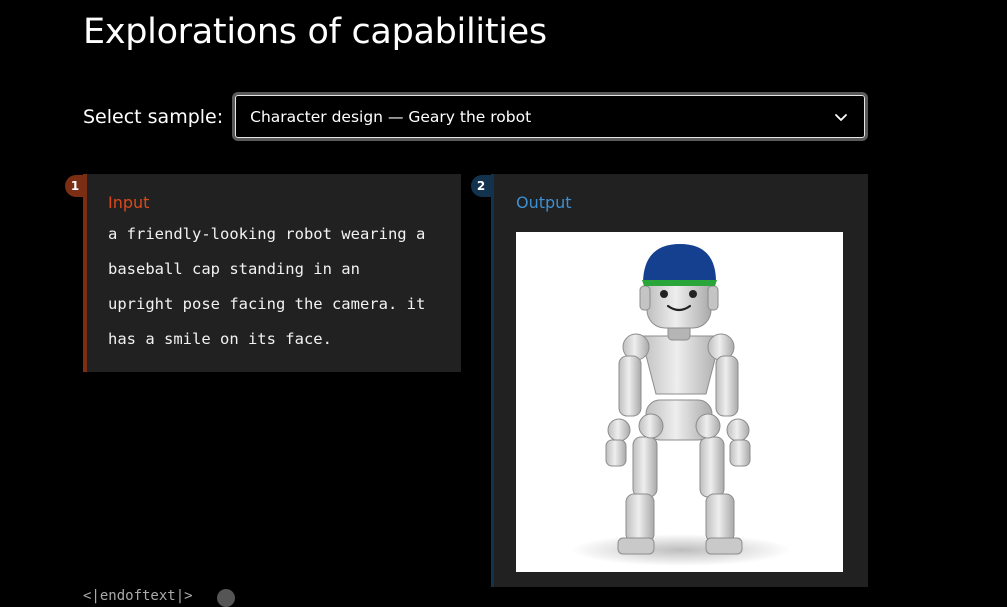 This screenshot has width=1007, height=607. Describe the element at coordinates (75, 186) in the screenshot. I see `step-badge-1: 1` at that location.